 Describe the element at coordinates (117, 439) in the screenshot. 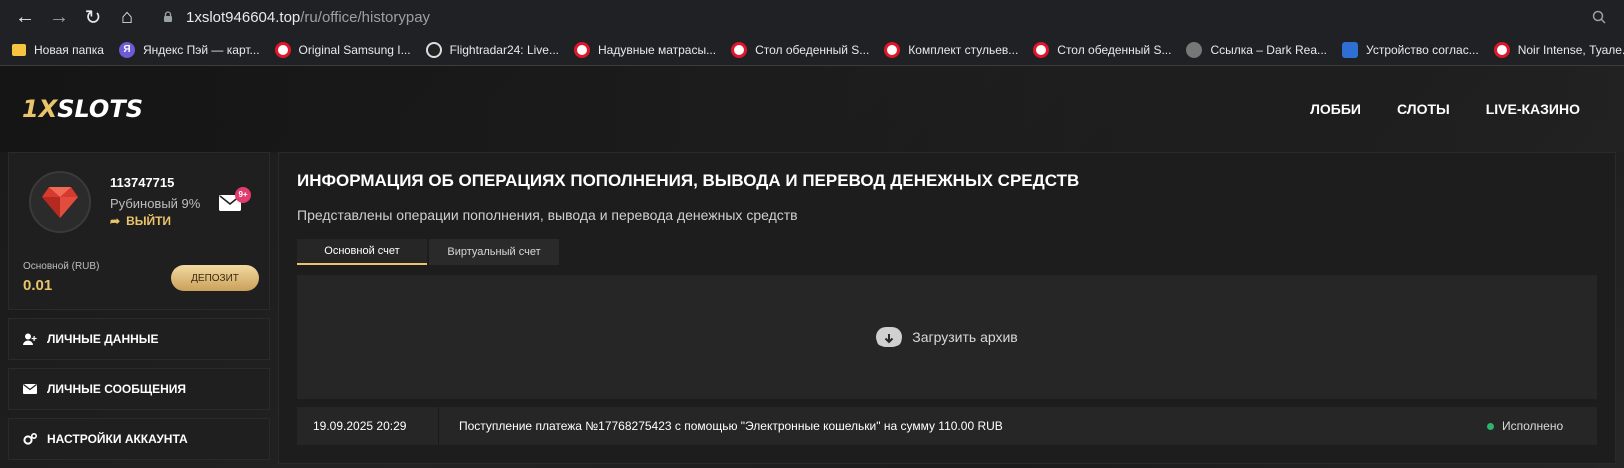

I see `menu-label: НАСТРОЙКИ АККАУНТА` at that location.